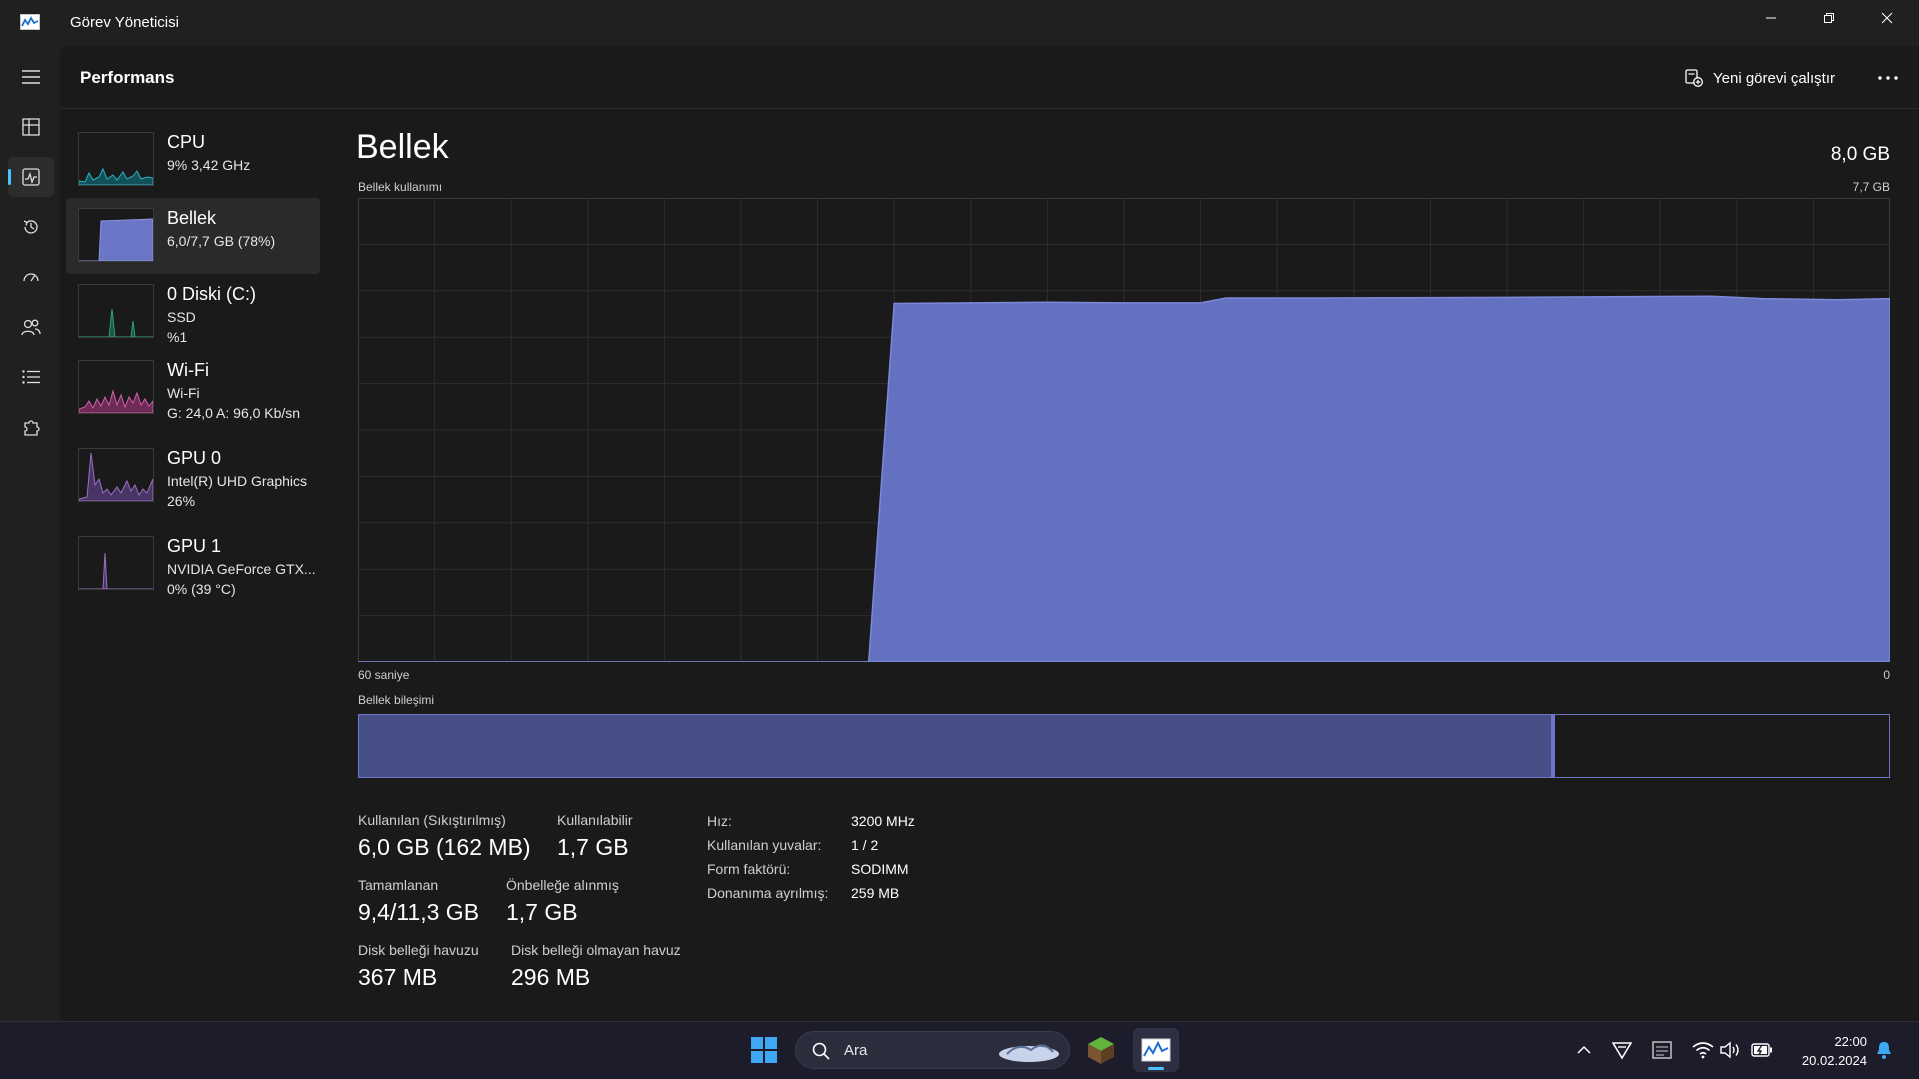 This screenshot has width=1919, height=1079. Describe the element at coordinates (1871, 187) in the screenshot. I see `memory-usage-max: 7,7 GB` at that location.